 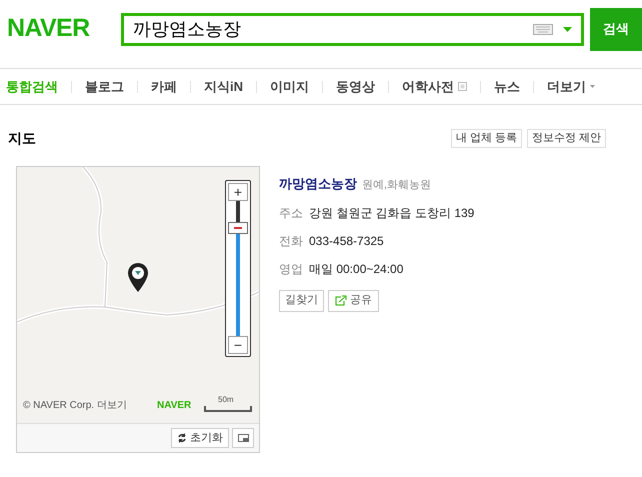 I want to click on search-field: 까망염소농장, so click(x=352, y=29).